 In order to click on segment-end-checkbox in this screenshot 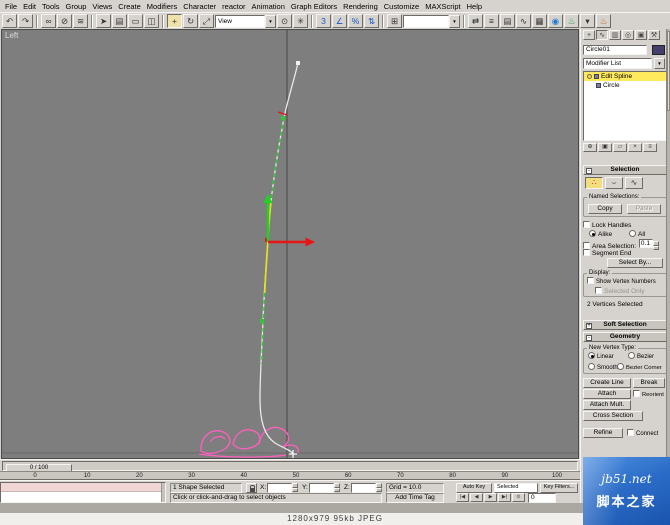, I will do `click(586, 252)`.